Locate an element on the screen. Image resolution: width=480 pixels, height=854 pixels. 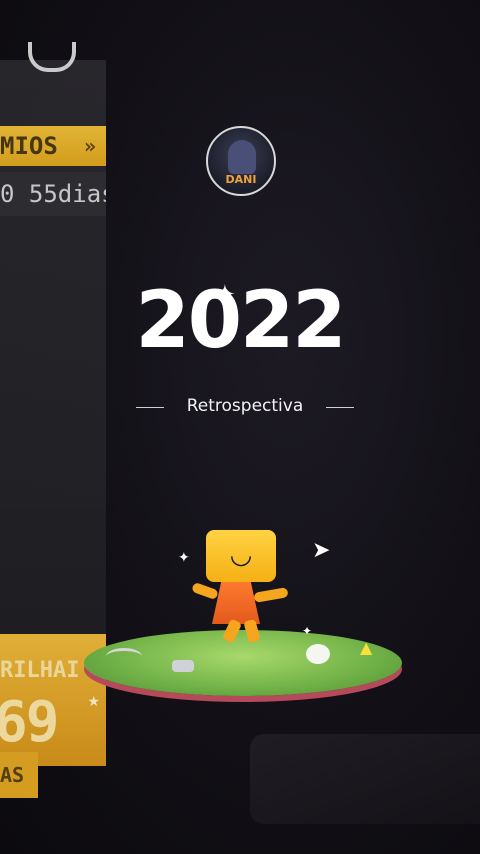
smile-icon: ◡ is located at coordinates (241, 555).